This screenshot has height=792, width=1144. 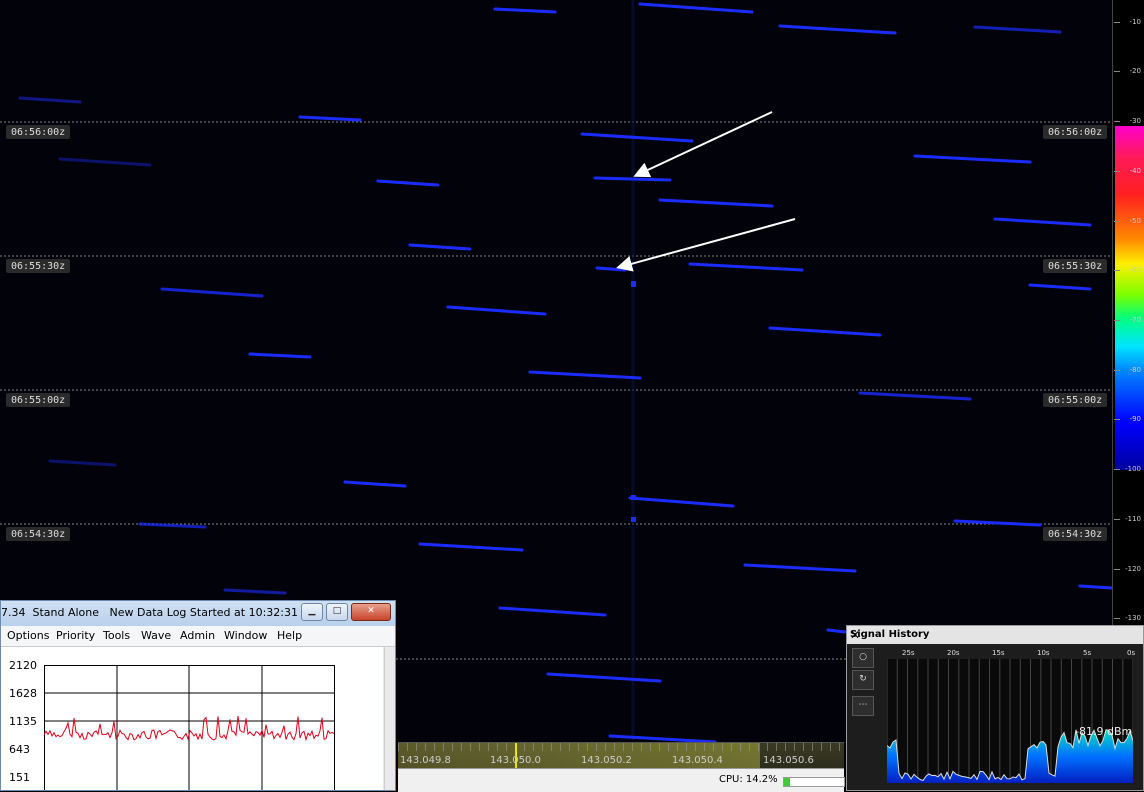 I want to click on record-icon: ○, so click(x=863, y=658).